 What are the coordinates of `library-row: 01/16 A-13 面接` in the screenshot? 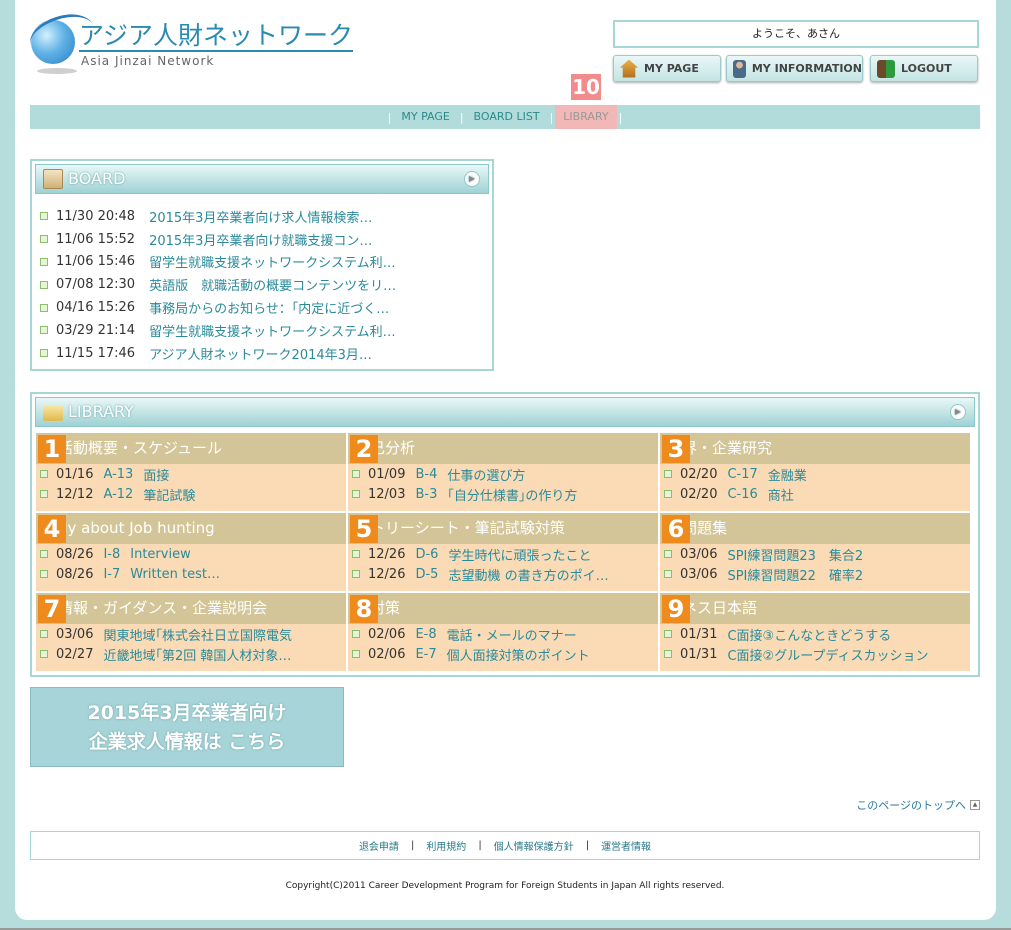 It's located at (191, 474).